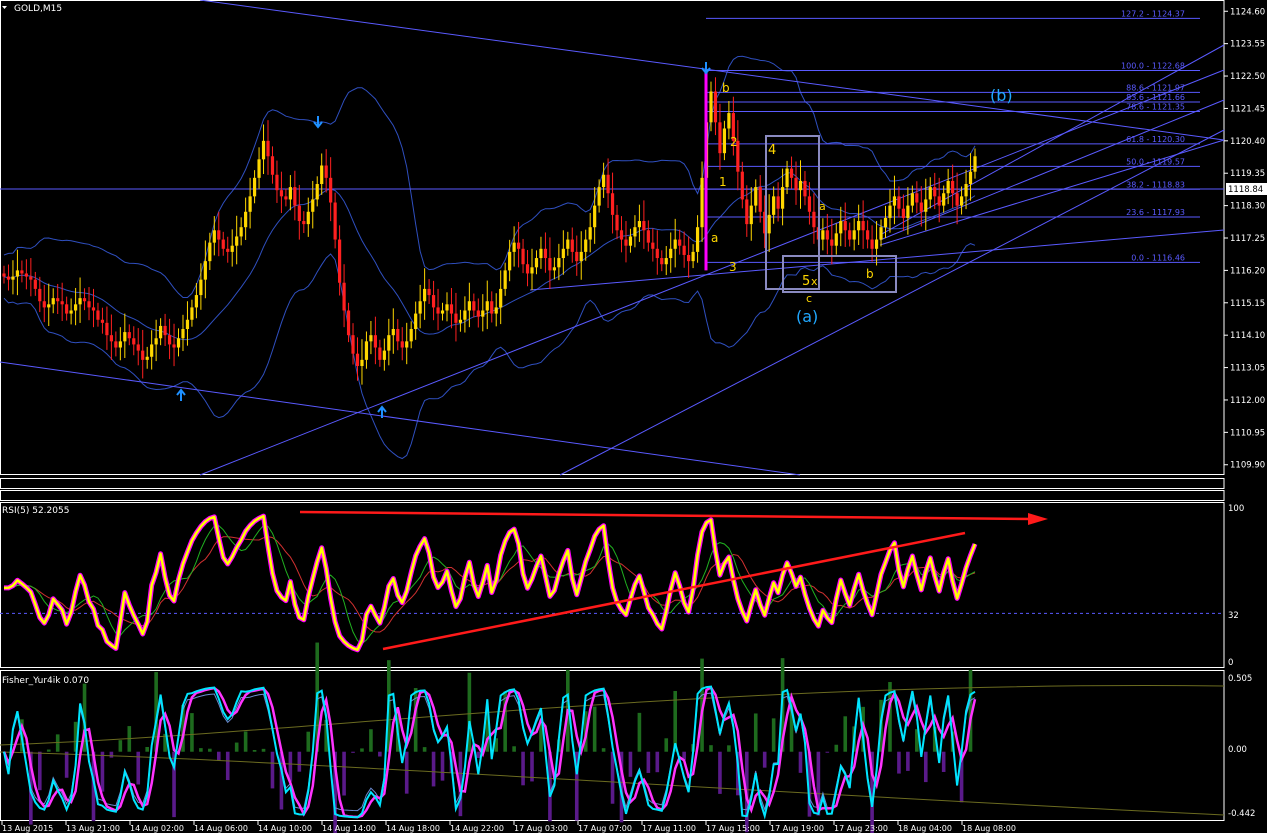 Image resolution: width=1267 pixels, height=833 pixels. Describe the element at coordinates (669, 828) in the screenshot. I see `time-tick-label: 17 Aug 11:00` at that location.